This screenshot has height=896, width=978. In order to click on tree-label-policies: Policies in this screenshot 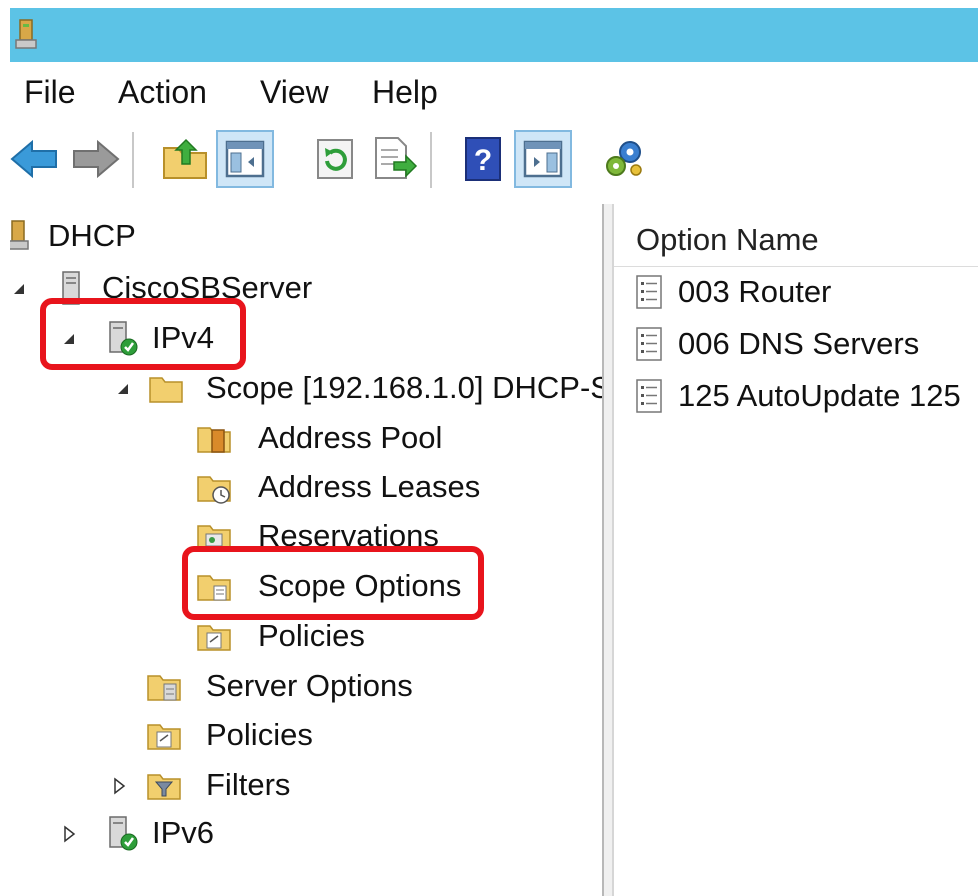, I will do `click(259, 734)`.